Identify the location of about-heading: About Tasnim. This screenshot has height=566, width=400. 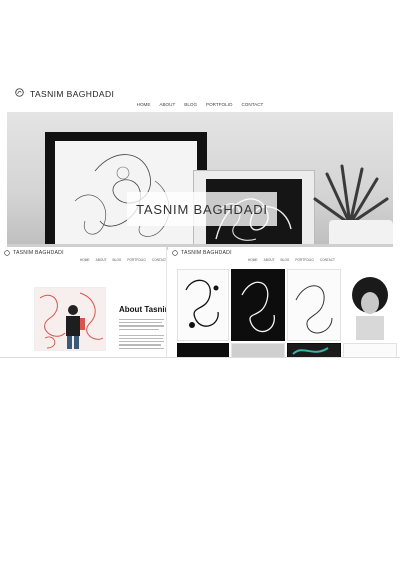
(143, 309).